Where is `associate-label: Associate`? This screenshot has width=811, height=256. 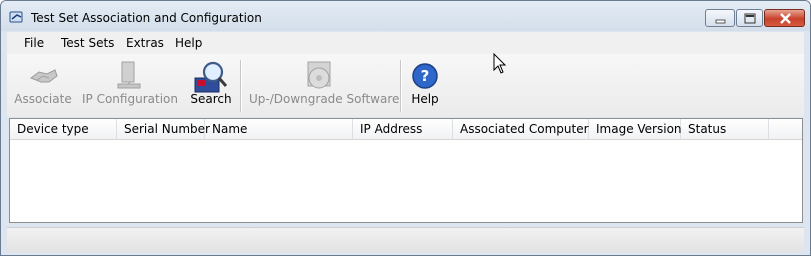
associate-label: Associate is located at coordinates (43, 99).